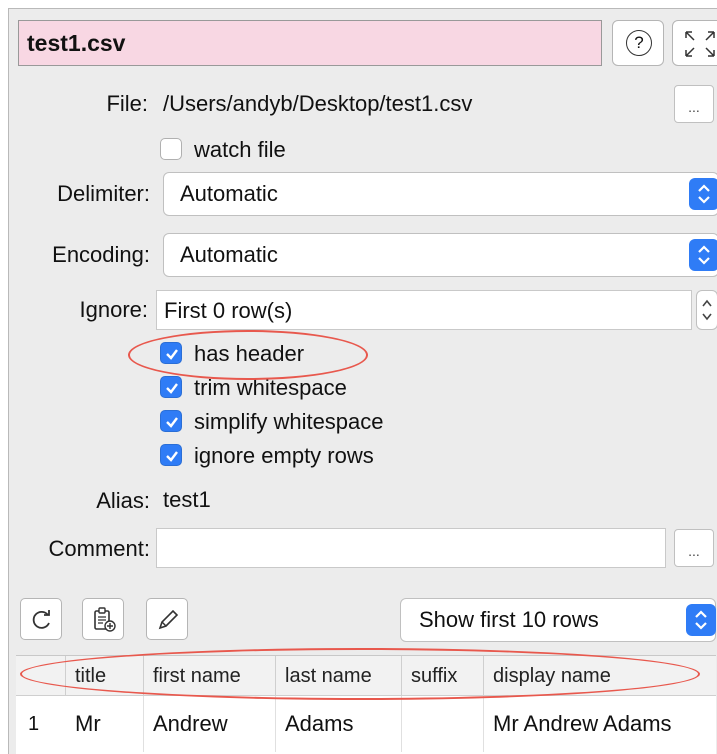 The image size is (717, 754). Describe the element at coordinates (600, 724) in the screenshot. I see `table-cell: Mr Andrew Adams` at that location.